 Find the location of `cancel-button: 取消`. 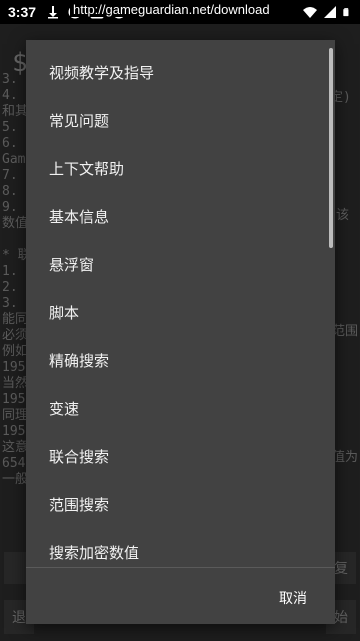

cancel-button: 取消 is located at coordinates (293, 598).